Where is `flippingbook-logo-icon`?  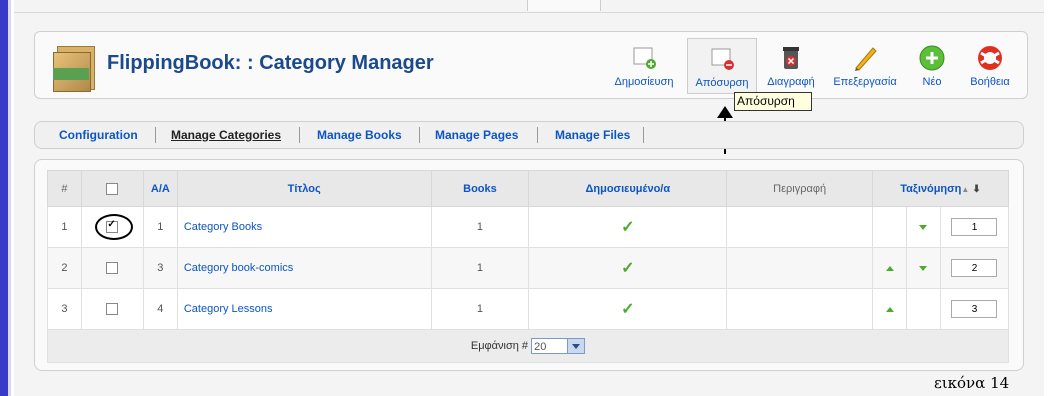
flippingbook-logo-icon is located at coordinates (74, 68).